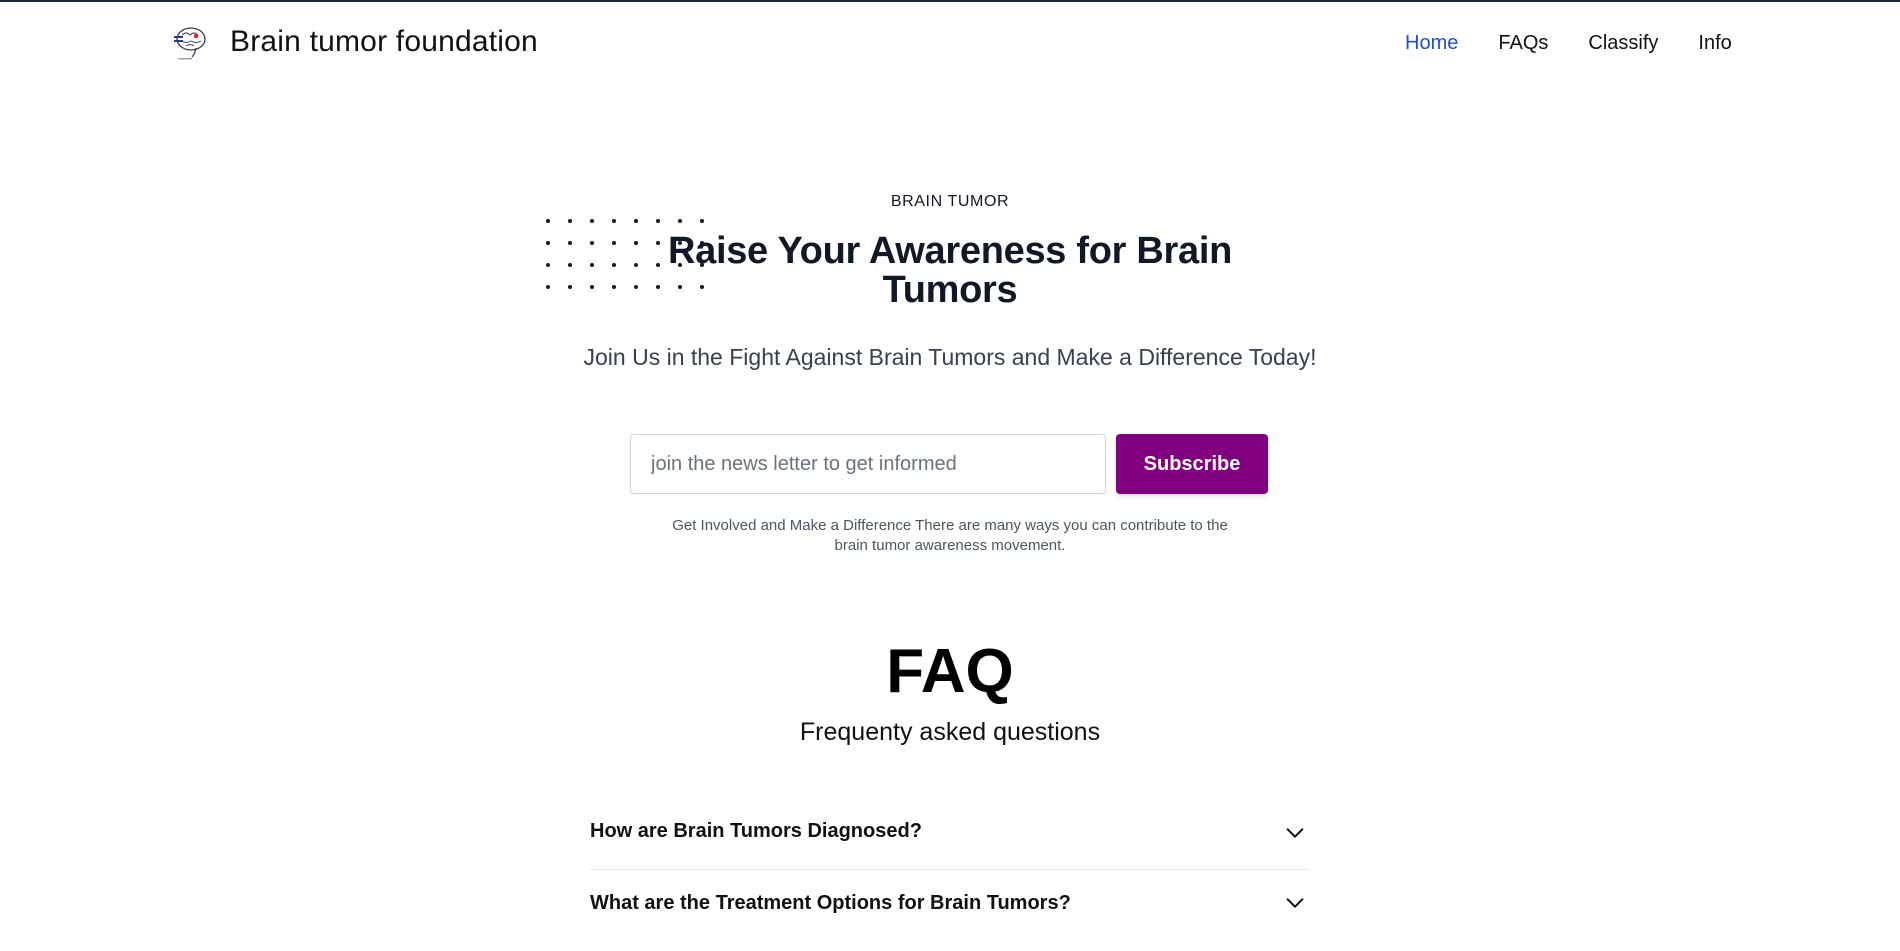  I want to click on faq-item: How are Brain Tumors Diagnosed?, so click(950, 835).